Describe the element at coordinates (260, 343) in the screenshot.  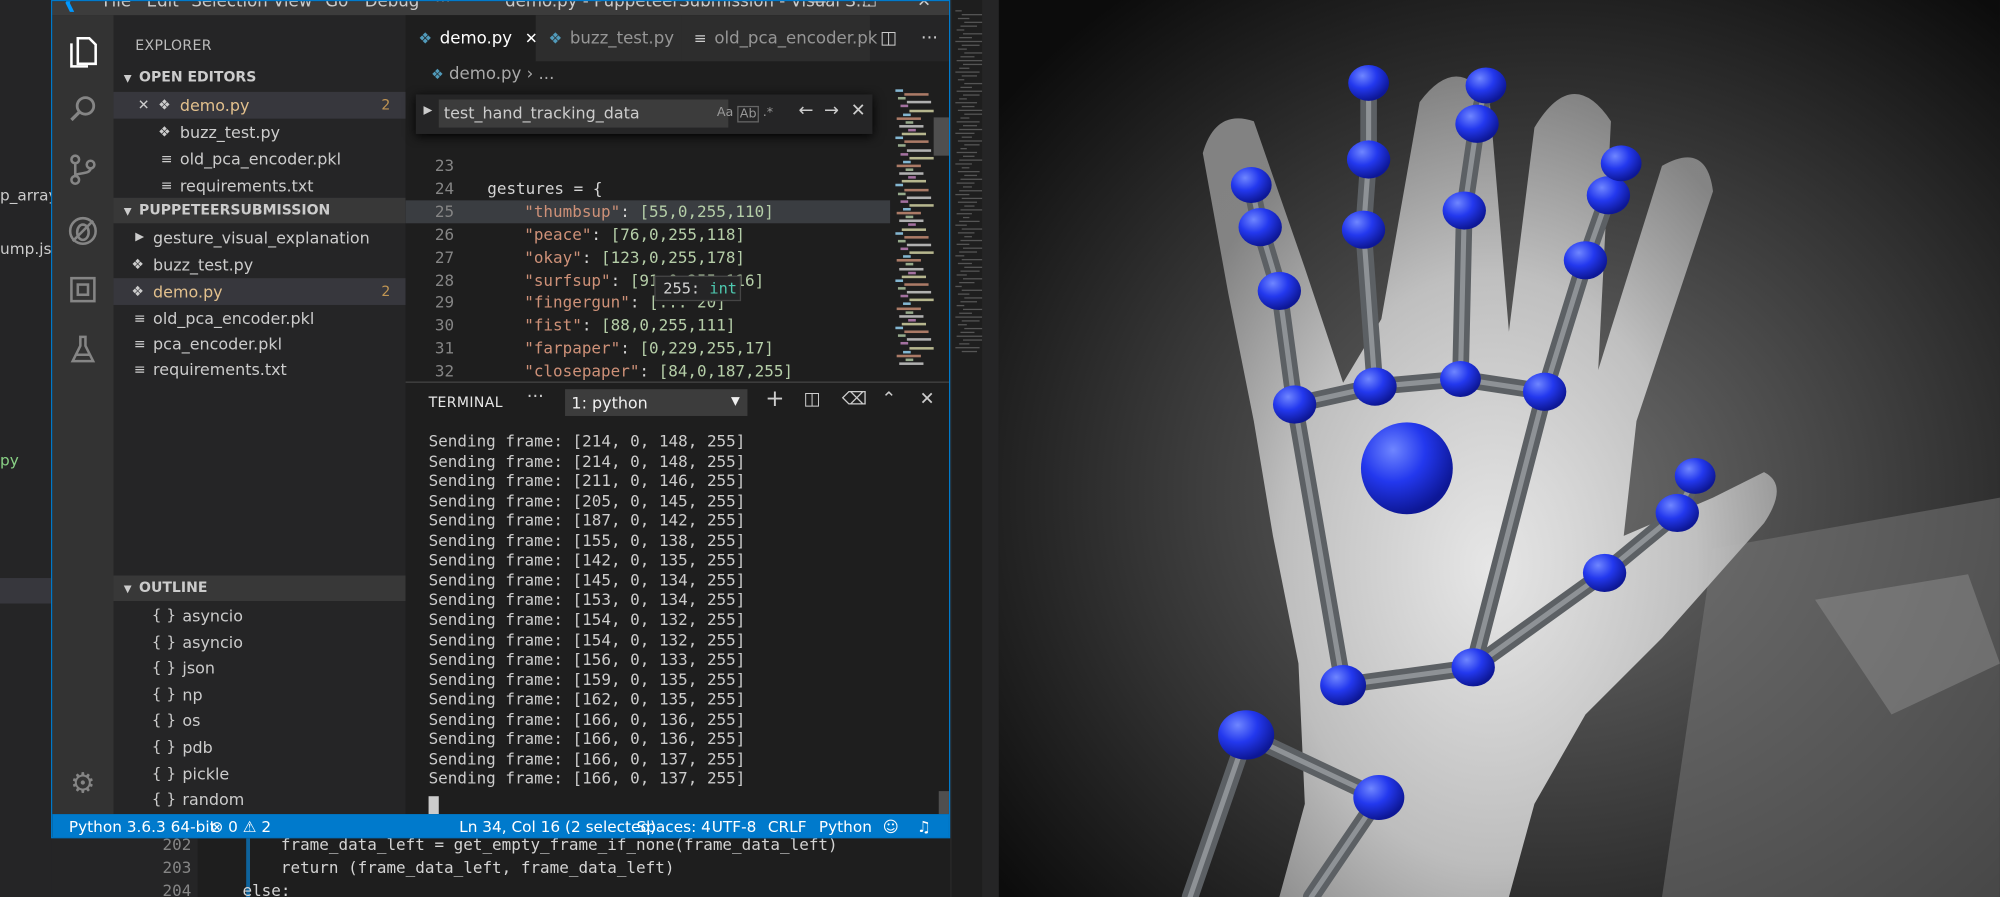
I see `file-pca-encoder: ≡ pca_encoder.pkl` at that location.